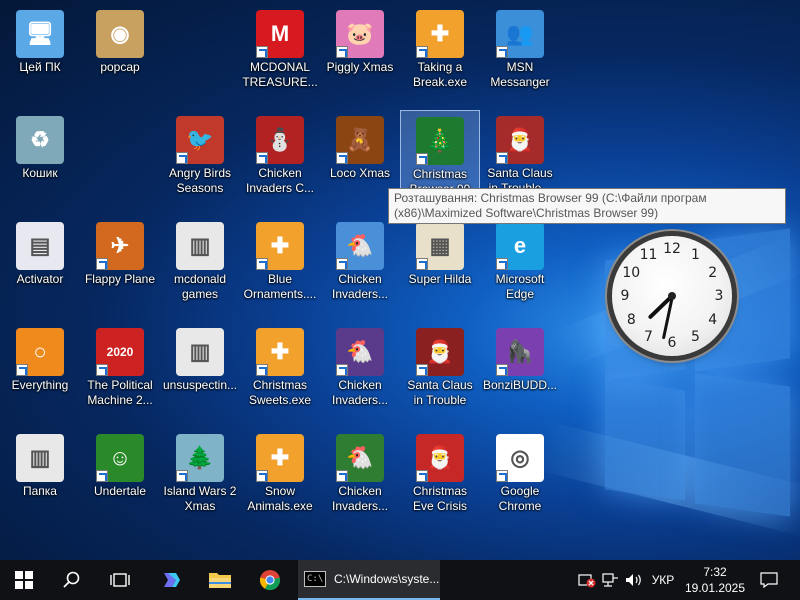  I want to click on chrome-icon, so click(270, 580).